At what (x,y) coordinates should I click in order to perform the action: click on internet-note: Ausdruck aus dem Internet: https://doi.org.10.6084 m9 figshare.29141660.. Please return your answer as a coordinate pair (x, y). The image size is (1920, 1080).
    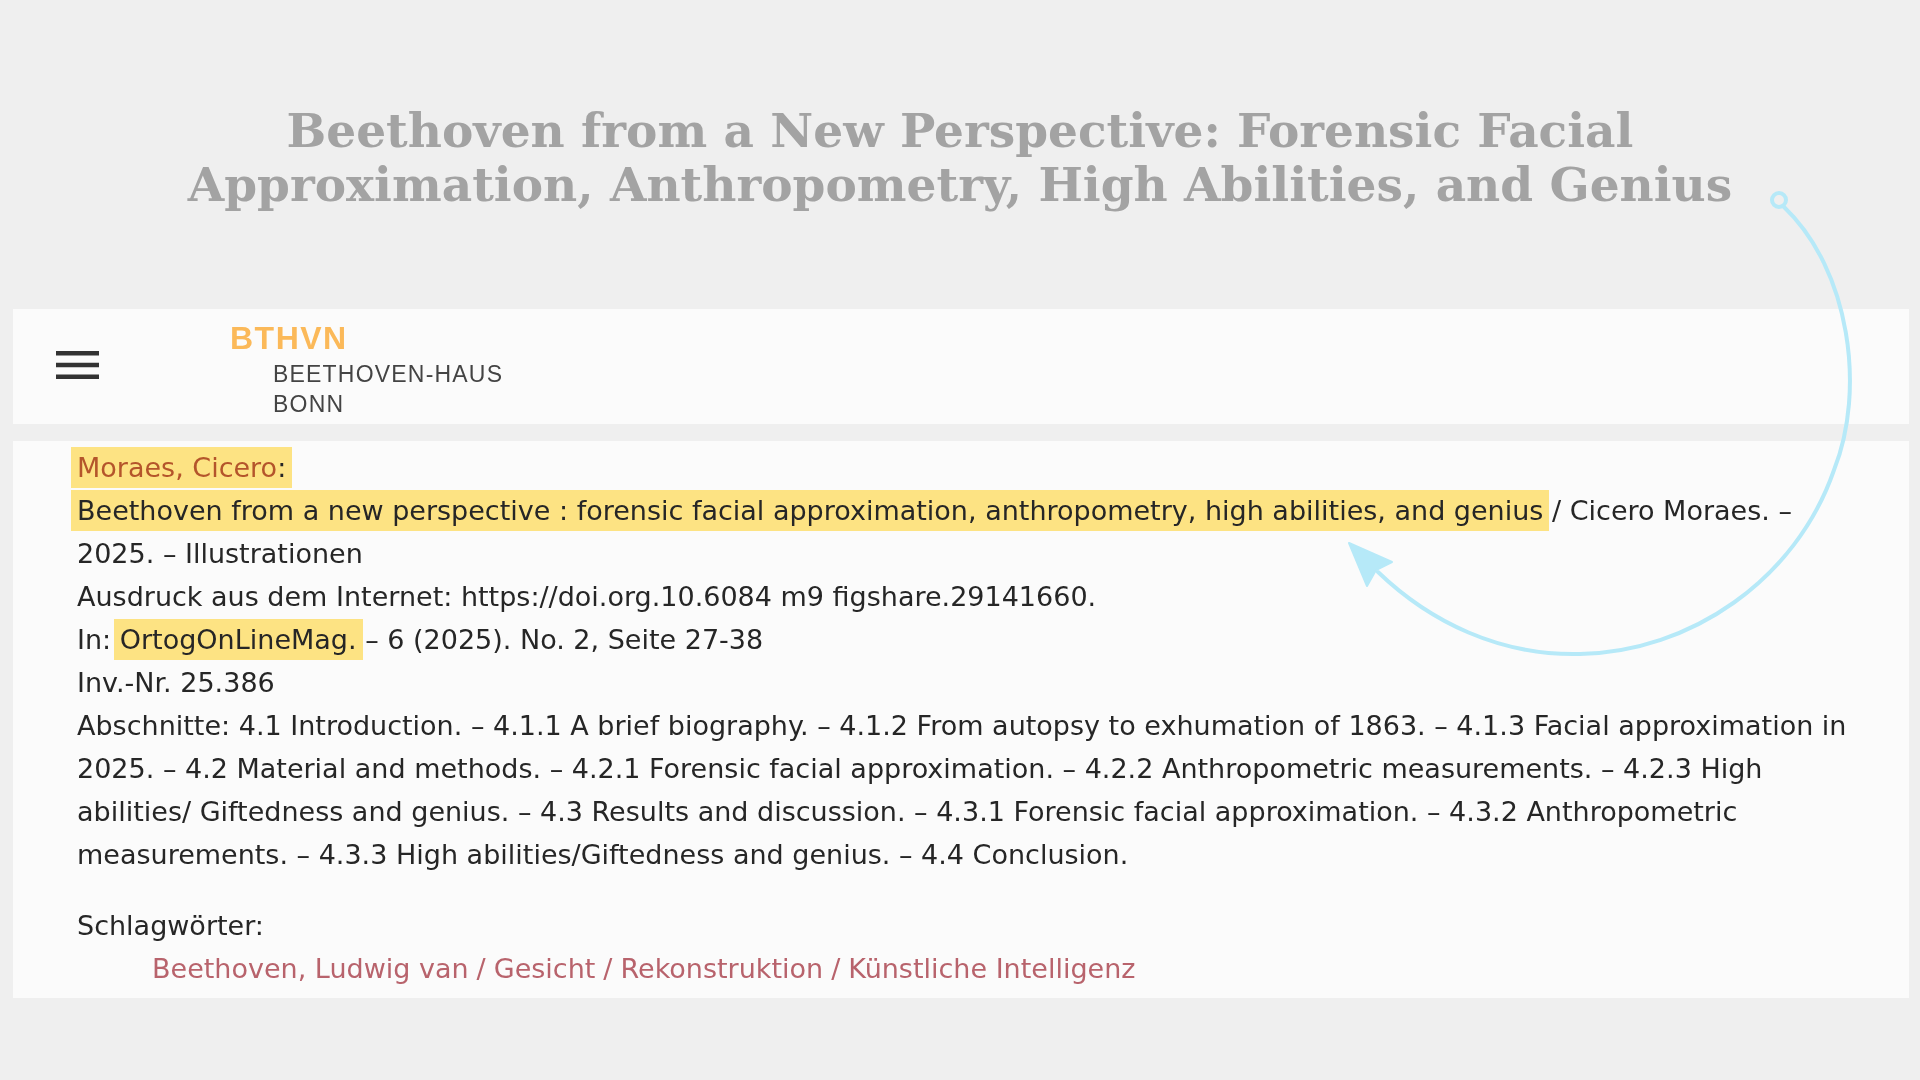
    Looking at the image, I should click on (587, 597).